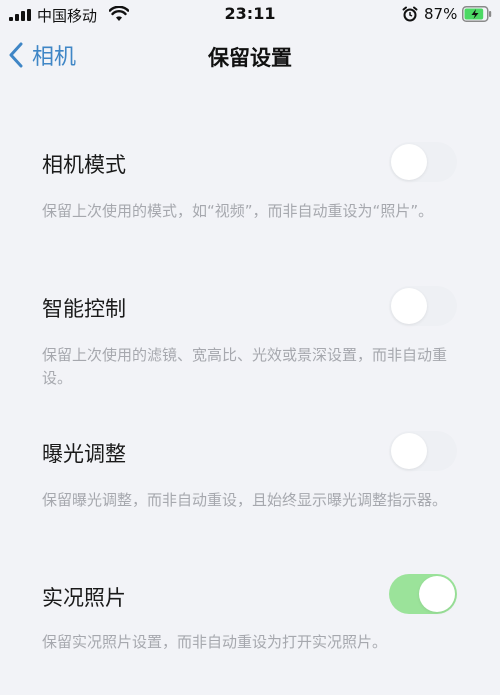 The height and width of the screenshot is (695, 500). Describe the element at coordinates (84, 165) in the screenshot. I see `setting-label: 相机模式` at that location.